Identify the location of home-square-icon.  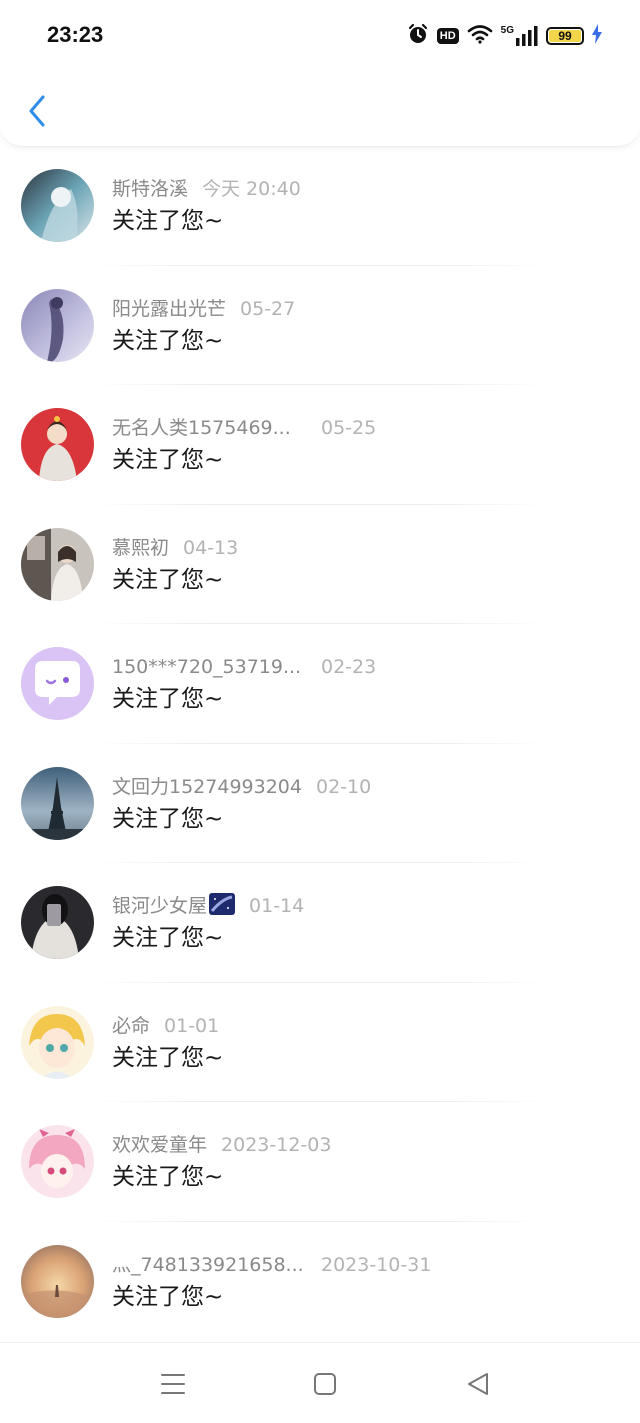
(325, 1384).